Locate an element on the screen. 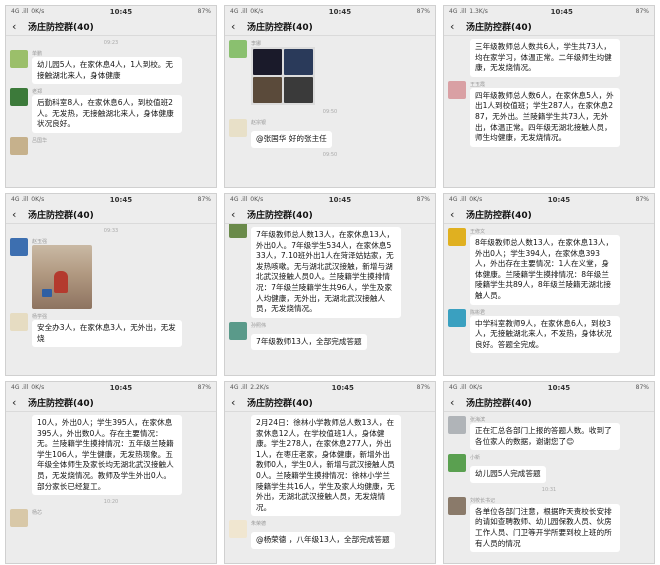 The height and width of the screenshot is (565, 660). message-list: 李娜 09:50 赵宗银 @张国华 好的张主任 09:50 is located at coordinates (330, 111).